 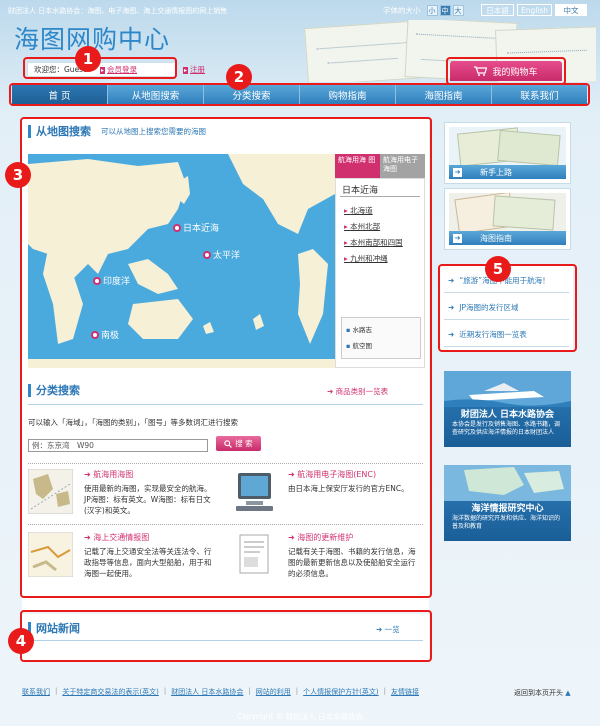 I want to click on ad-title: 财团法人 日本水路协会, so click(x=507, y=415).